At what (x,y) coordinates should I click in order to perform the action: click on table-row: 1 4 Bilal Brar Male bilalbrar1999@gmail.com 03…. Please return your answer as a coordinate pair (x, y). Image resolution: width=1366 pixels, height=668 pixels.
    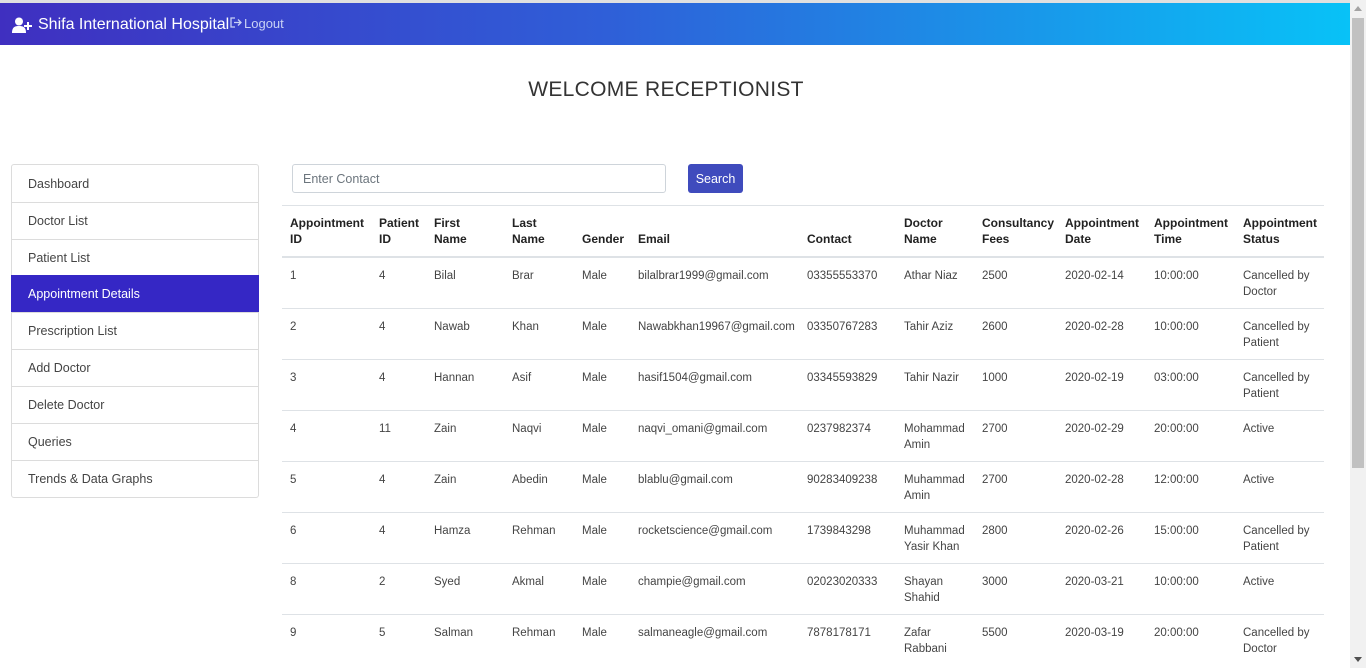
    Looking at the image, I should click on (803, 282).